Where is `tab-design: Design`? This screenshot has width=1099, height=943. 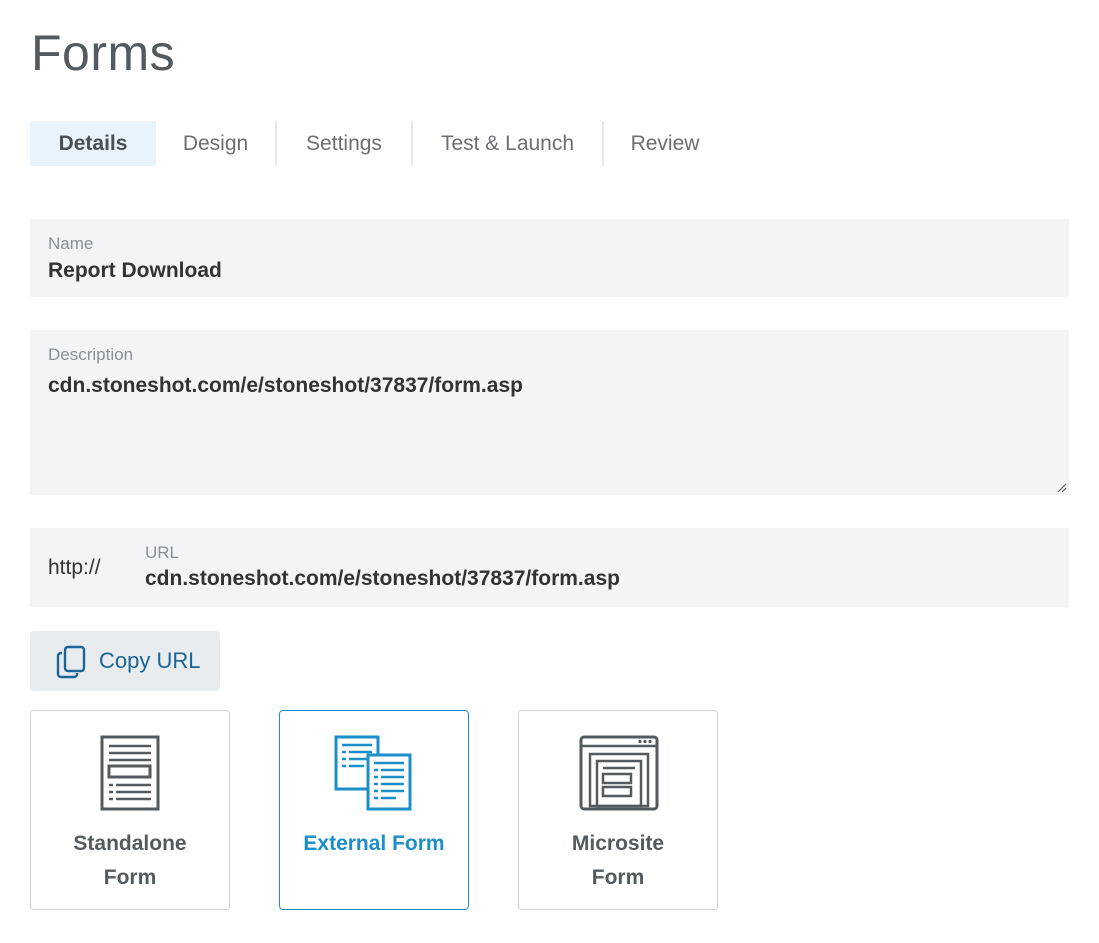
tab-design: Design is located at coordinates (215, 143).